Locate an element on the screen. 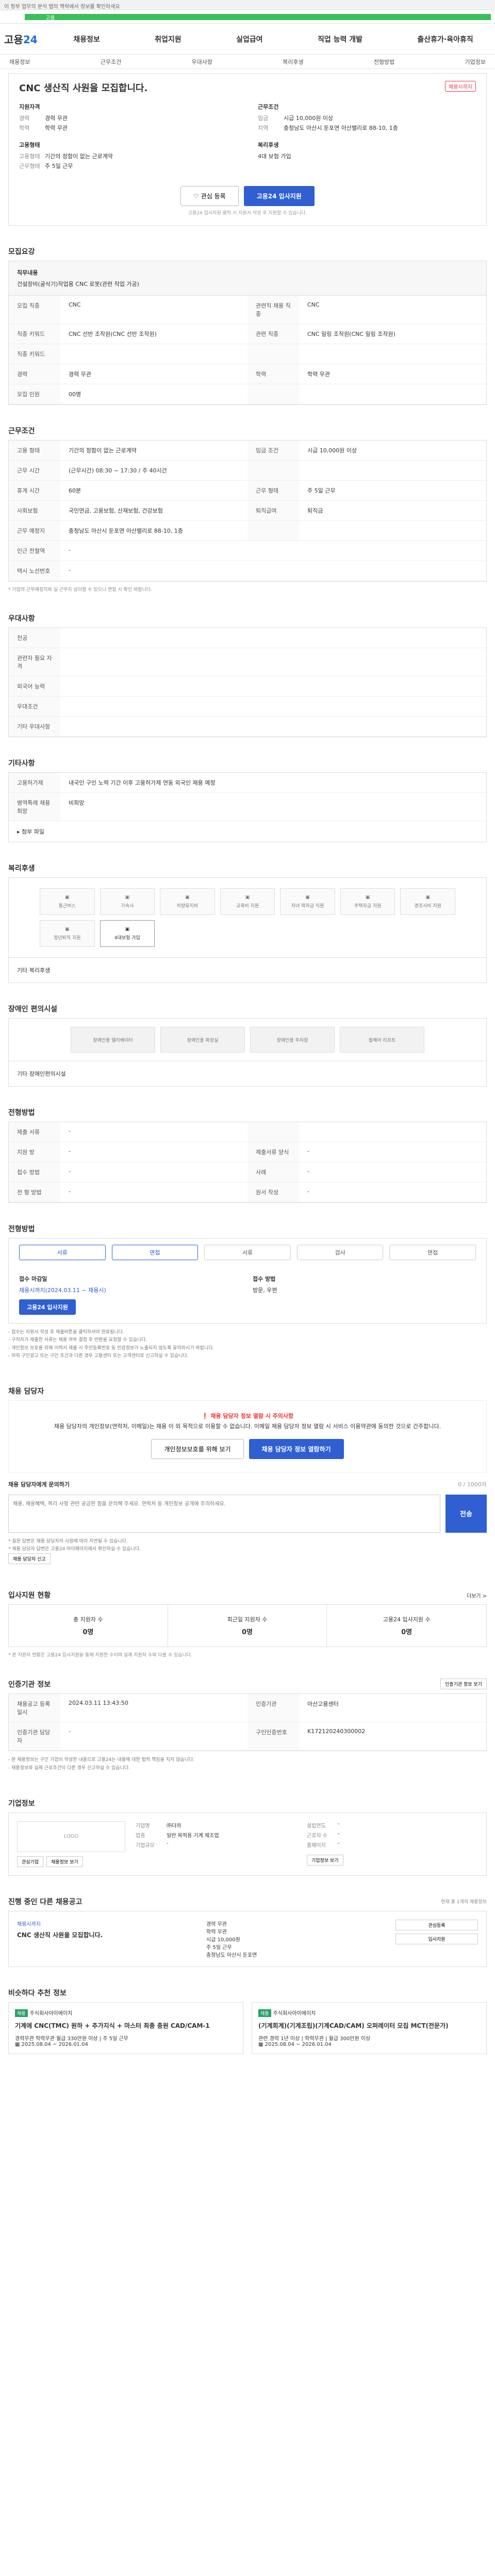 This screenshot has height=2576, width=495. process-section-title: 전형방법 is located at coordinates (21, 1229).